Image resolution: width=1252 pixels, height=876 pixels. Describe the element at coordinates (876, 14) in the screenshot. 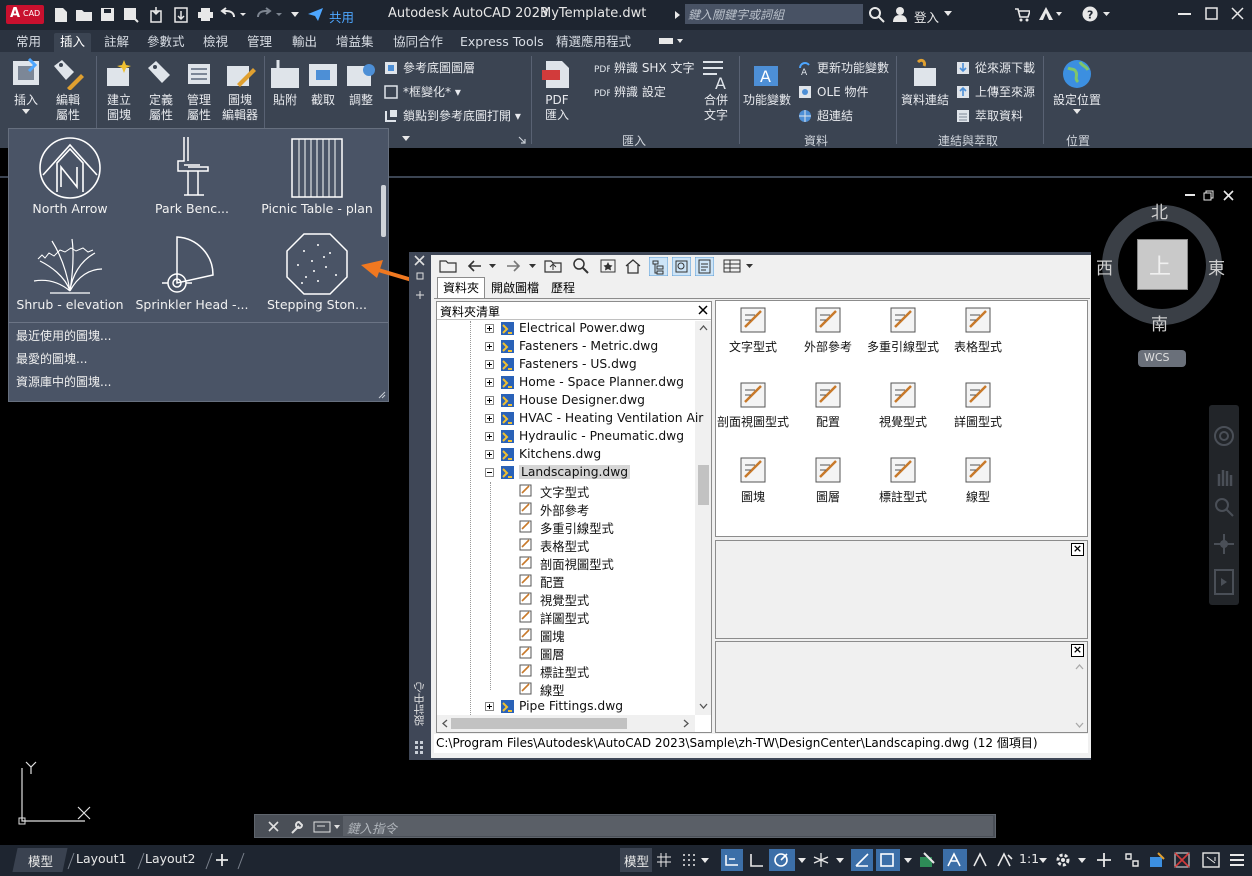

I see `search-icon` at that location.